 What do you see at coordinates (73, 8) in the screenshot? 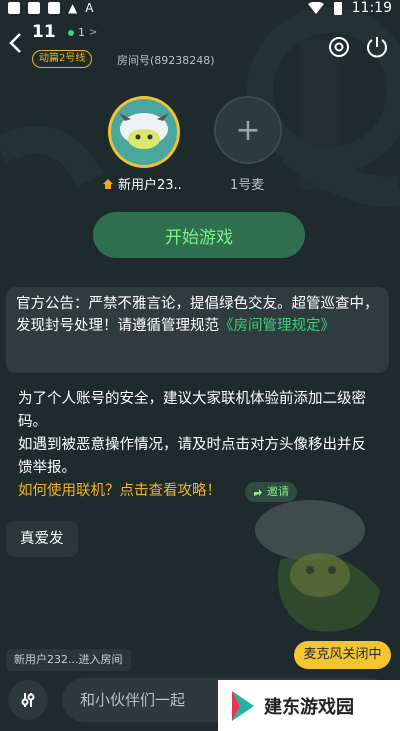
I see `warning-icon: ▲` at bounding box center [73, 8].